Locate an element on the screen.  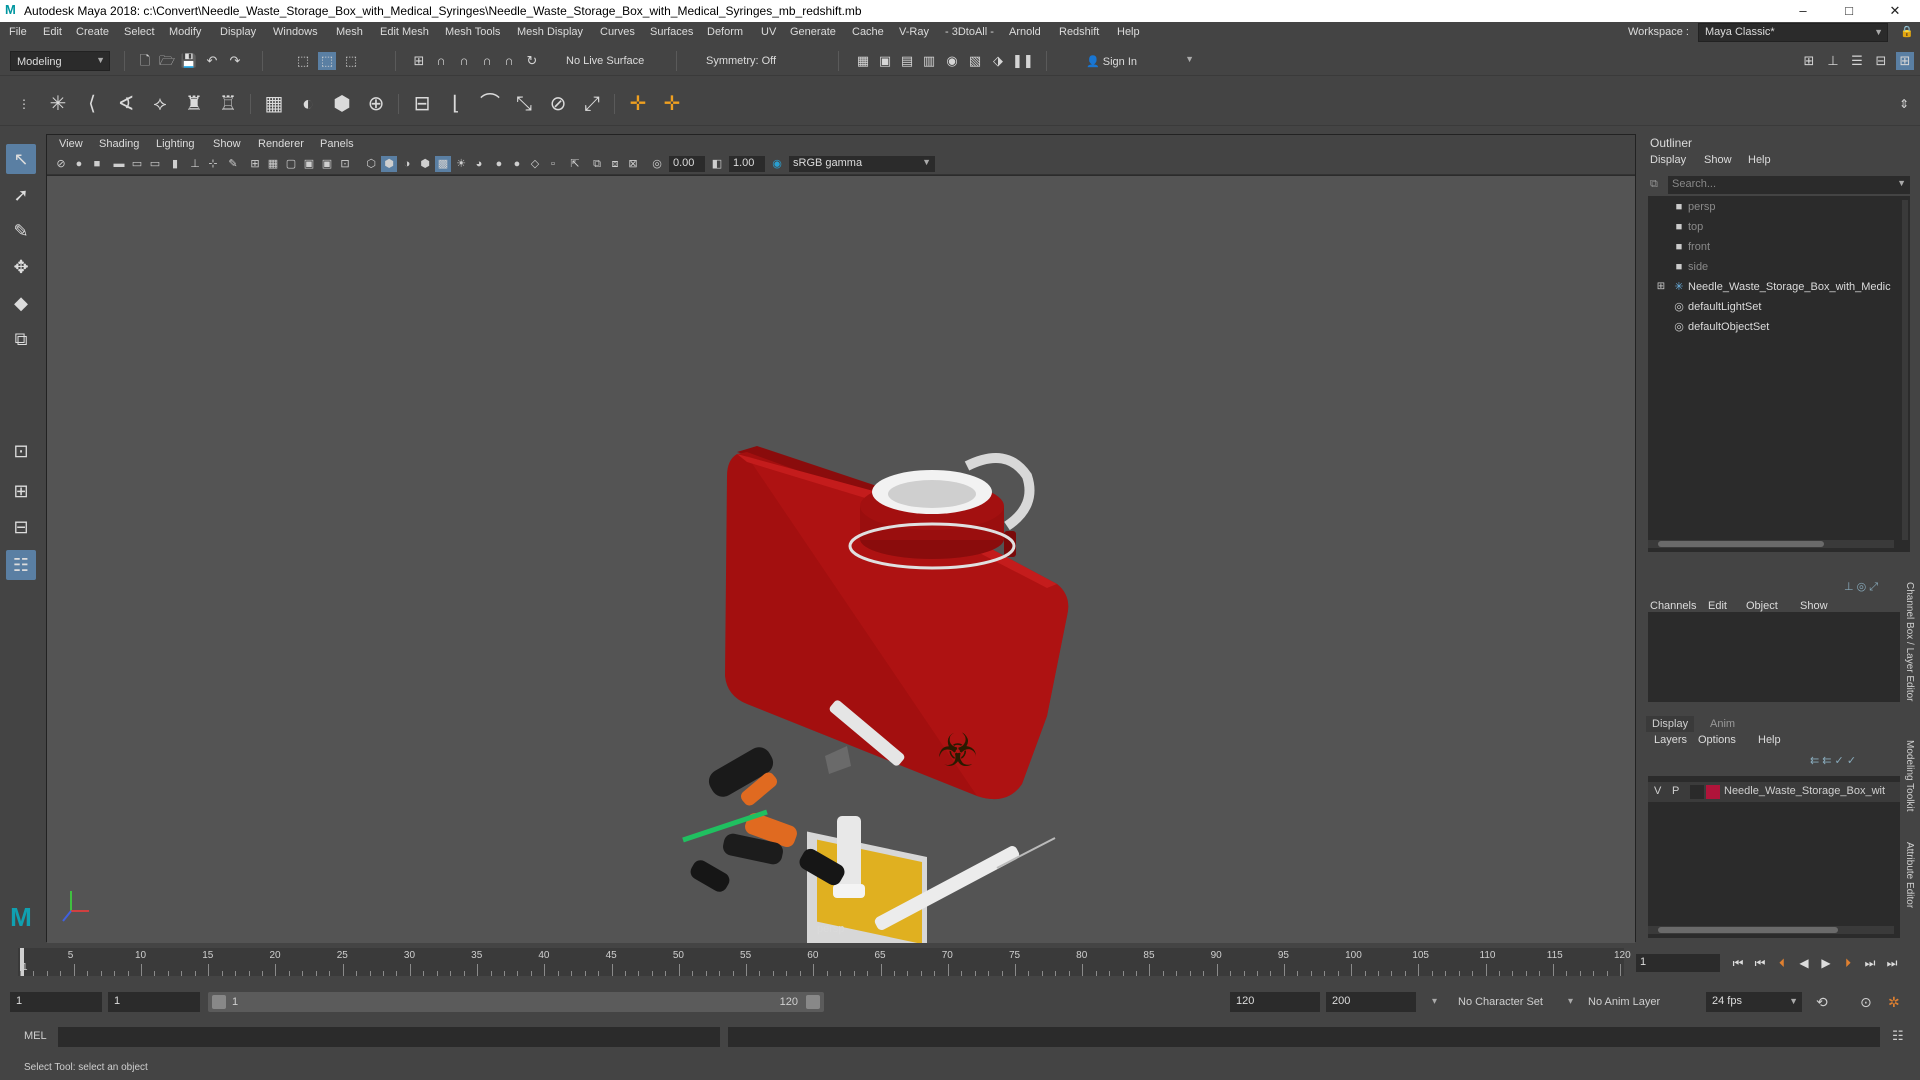
minimize-button: – is located at coordinates (1803, 11).